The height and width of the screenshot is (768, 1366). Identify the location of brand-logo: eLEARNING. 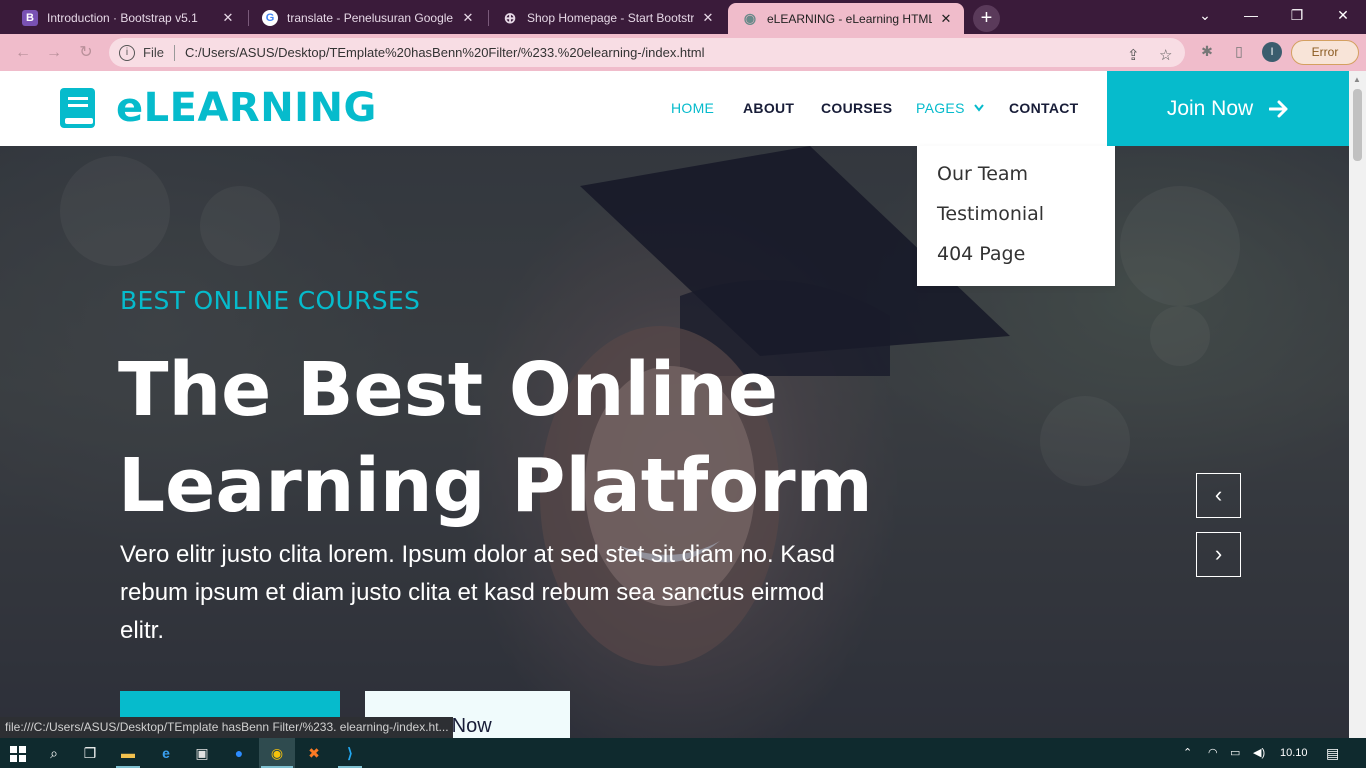
(218, 108).